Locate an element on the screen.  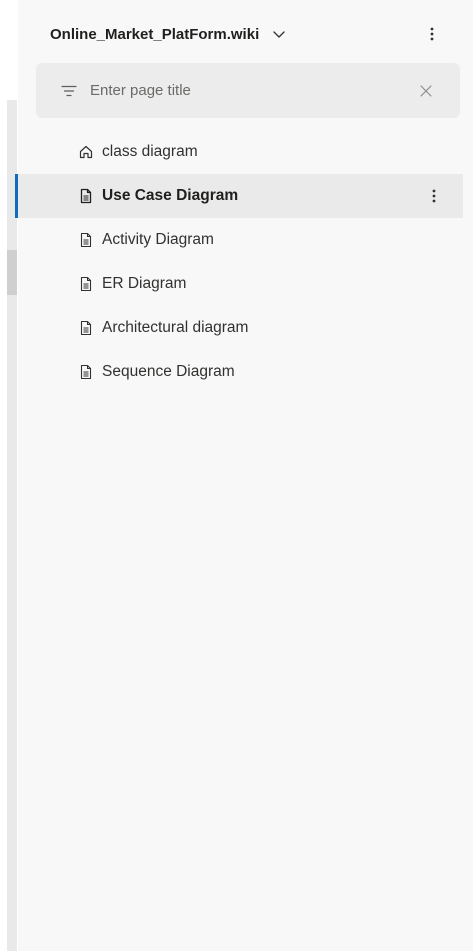
wiki-name: Online_Market_PlatForm.wiki is located at coordinates (154, 34).